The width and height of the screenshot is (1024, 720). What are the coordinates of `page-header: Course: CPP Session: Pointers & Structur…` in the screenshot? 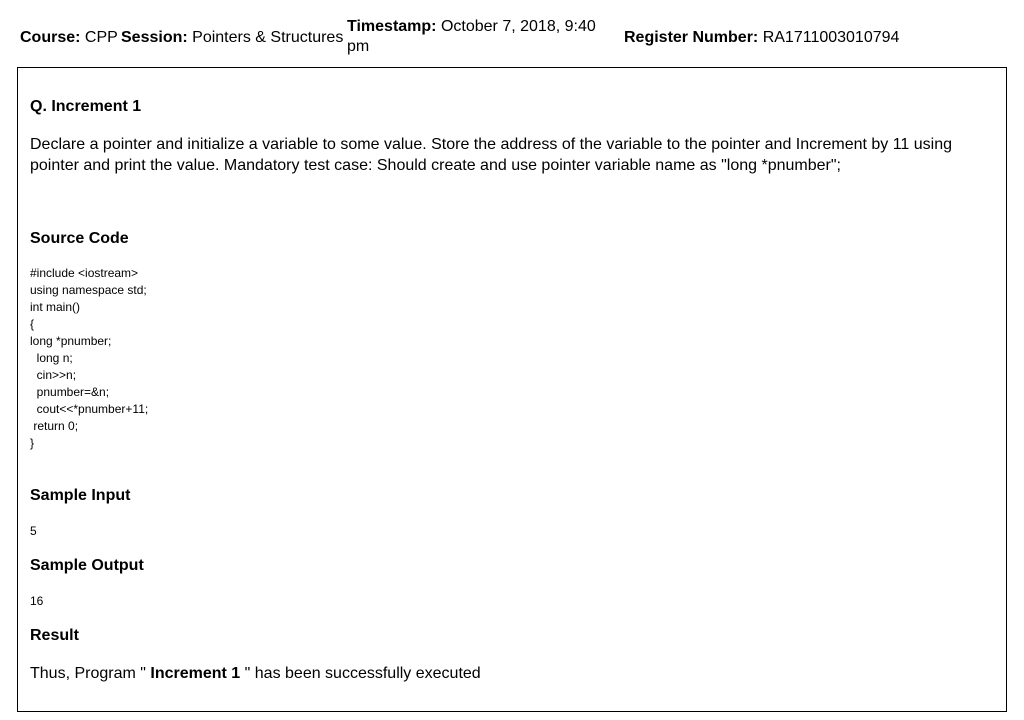 It's located at (512, 34).